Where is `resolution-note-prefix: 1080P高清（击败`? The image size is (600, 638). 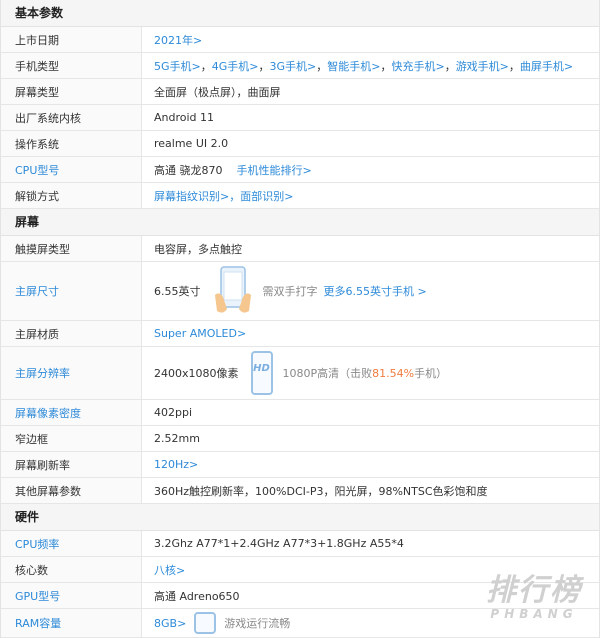 resolution-note-prefix: 1080P高清（击败 is located at coordinates (327, 373).